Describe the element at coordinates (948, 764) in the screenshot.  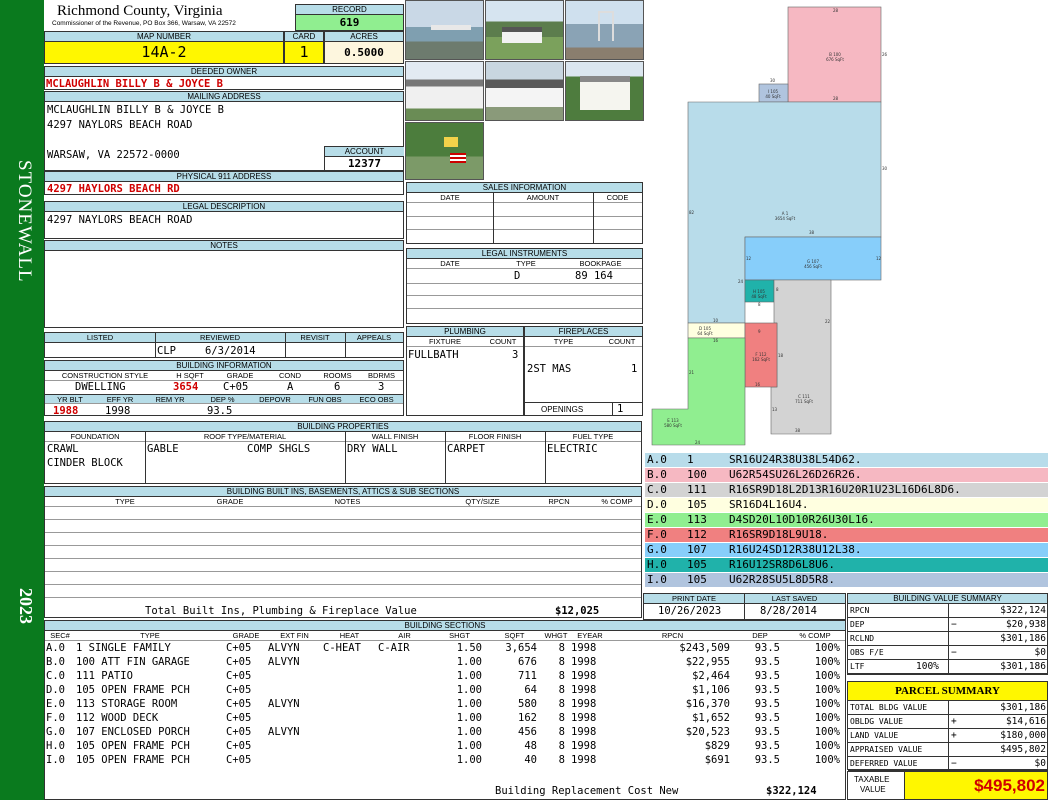
I see `parcel-summary-row: DEFERRED VALUE − $0` at that location.